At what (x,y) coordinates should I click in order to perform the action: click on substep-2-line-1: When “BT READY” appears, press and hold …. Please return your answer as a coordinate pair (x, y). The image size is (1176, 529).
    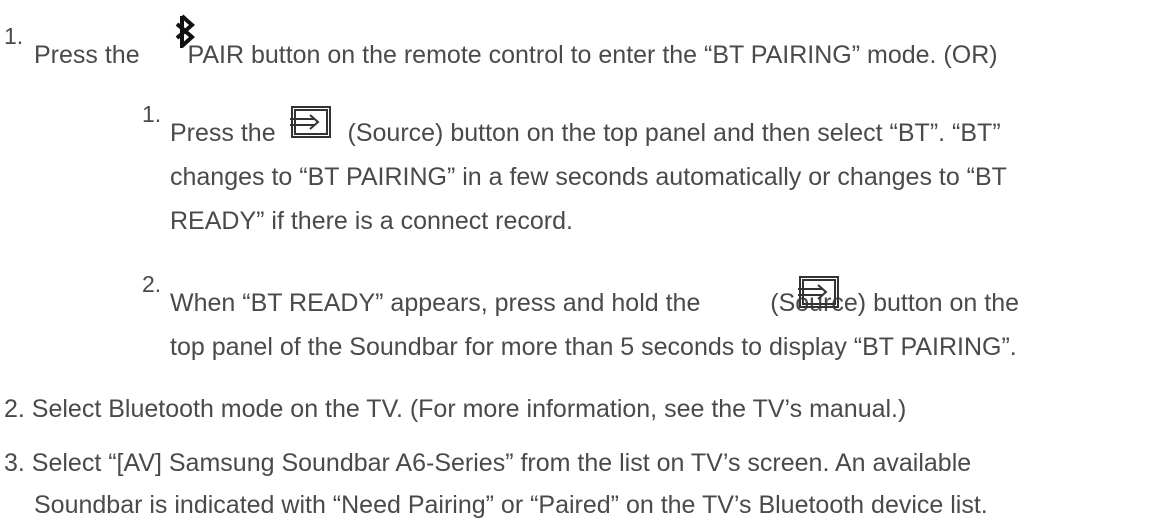
    Looking at the image, I should click on (594, 303).